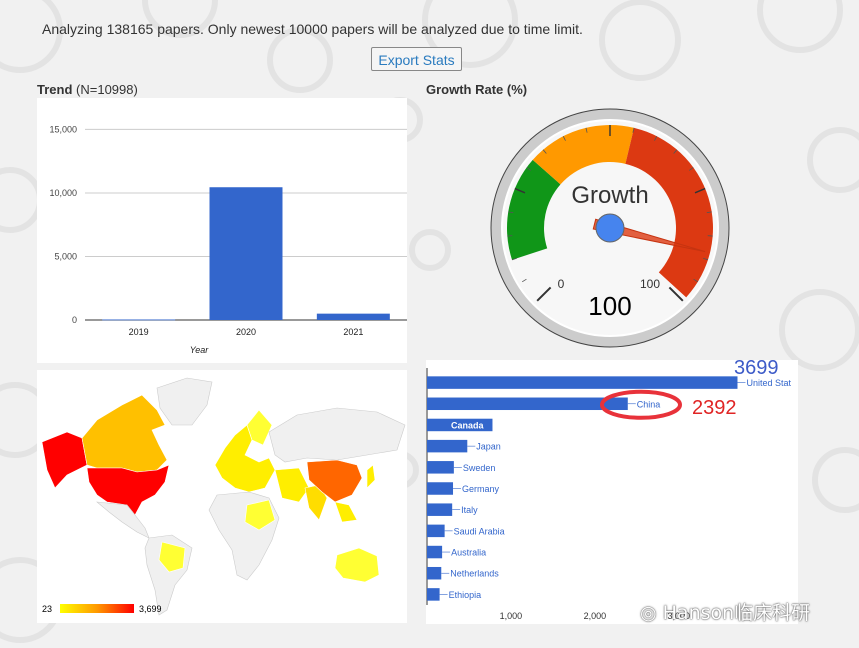  Describe the element at coordinates (468, 553) in the screenshot. I see `countries-bar-label: Australia` at that location.